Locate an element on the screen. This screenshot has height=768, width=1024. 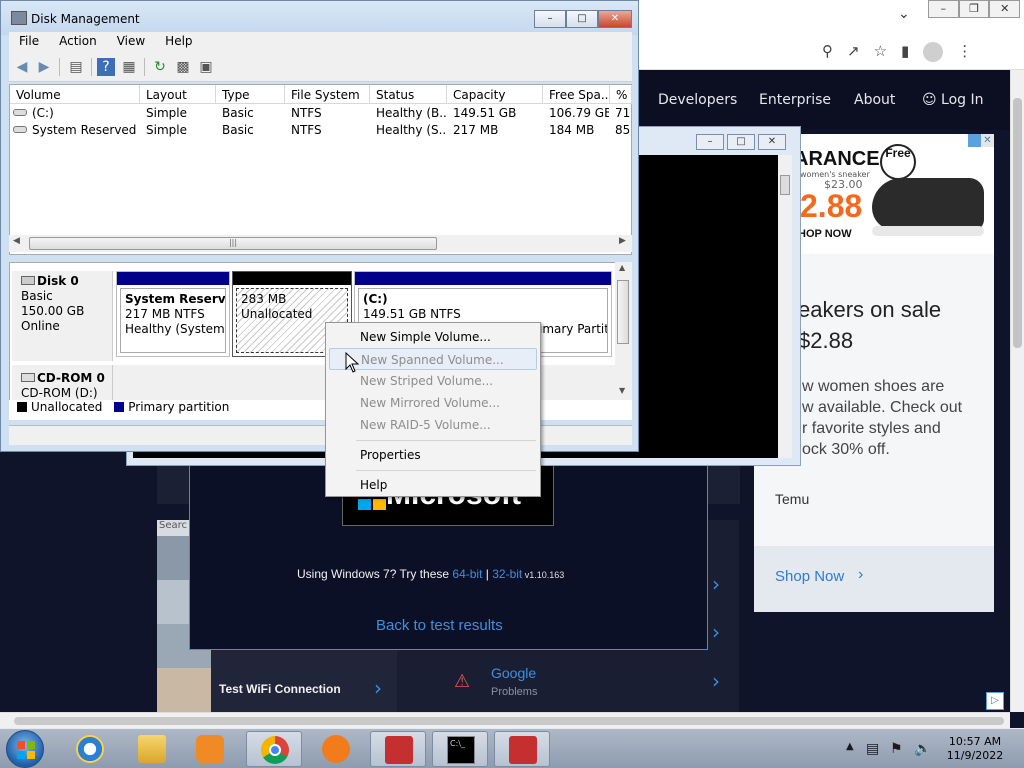
back-arrow-icon: ◀ is located at coordinates (22, 67).